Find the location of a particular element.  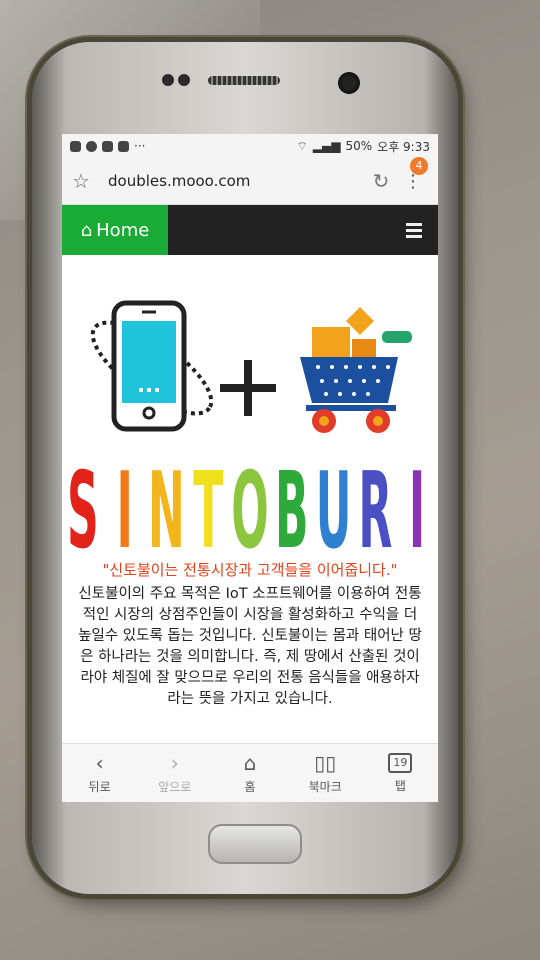

browser-menu-button: ⋮ 4 is located at coordinates (413, 174).